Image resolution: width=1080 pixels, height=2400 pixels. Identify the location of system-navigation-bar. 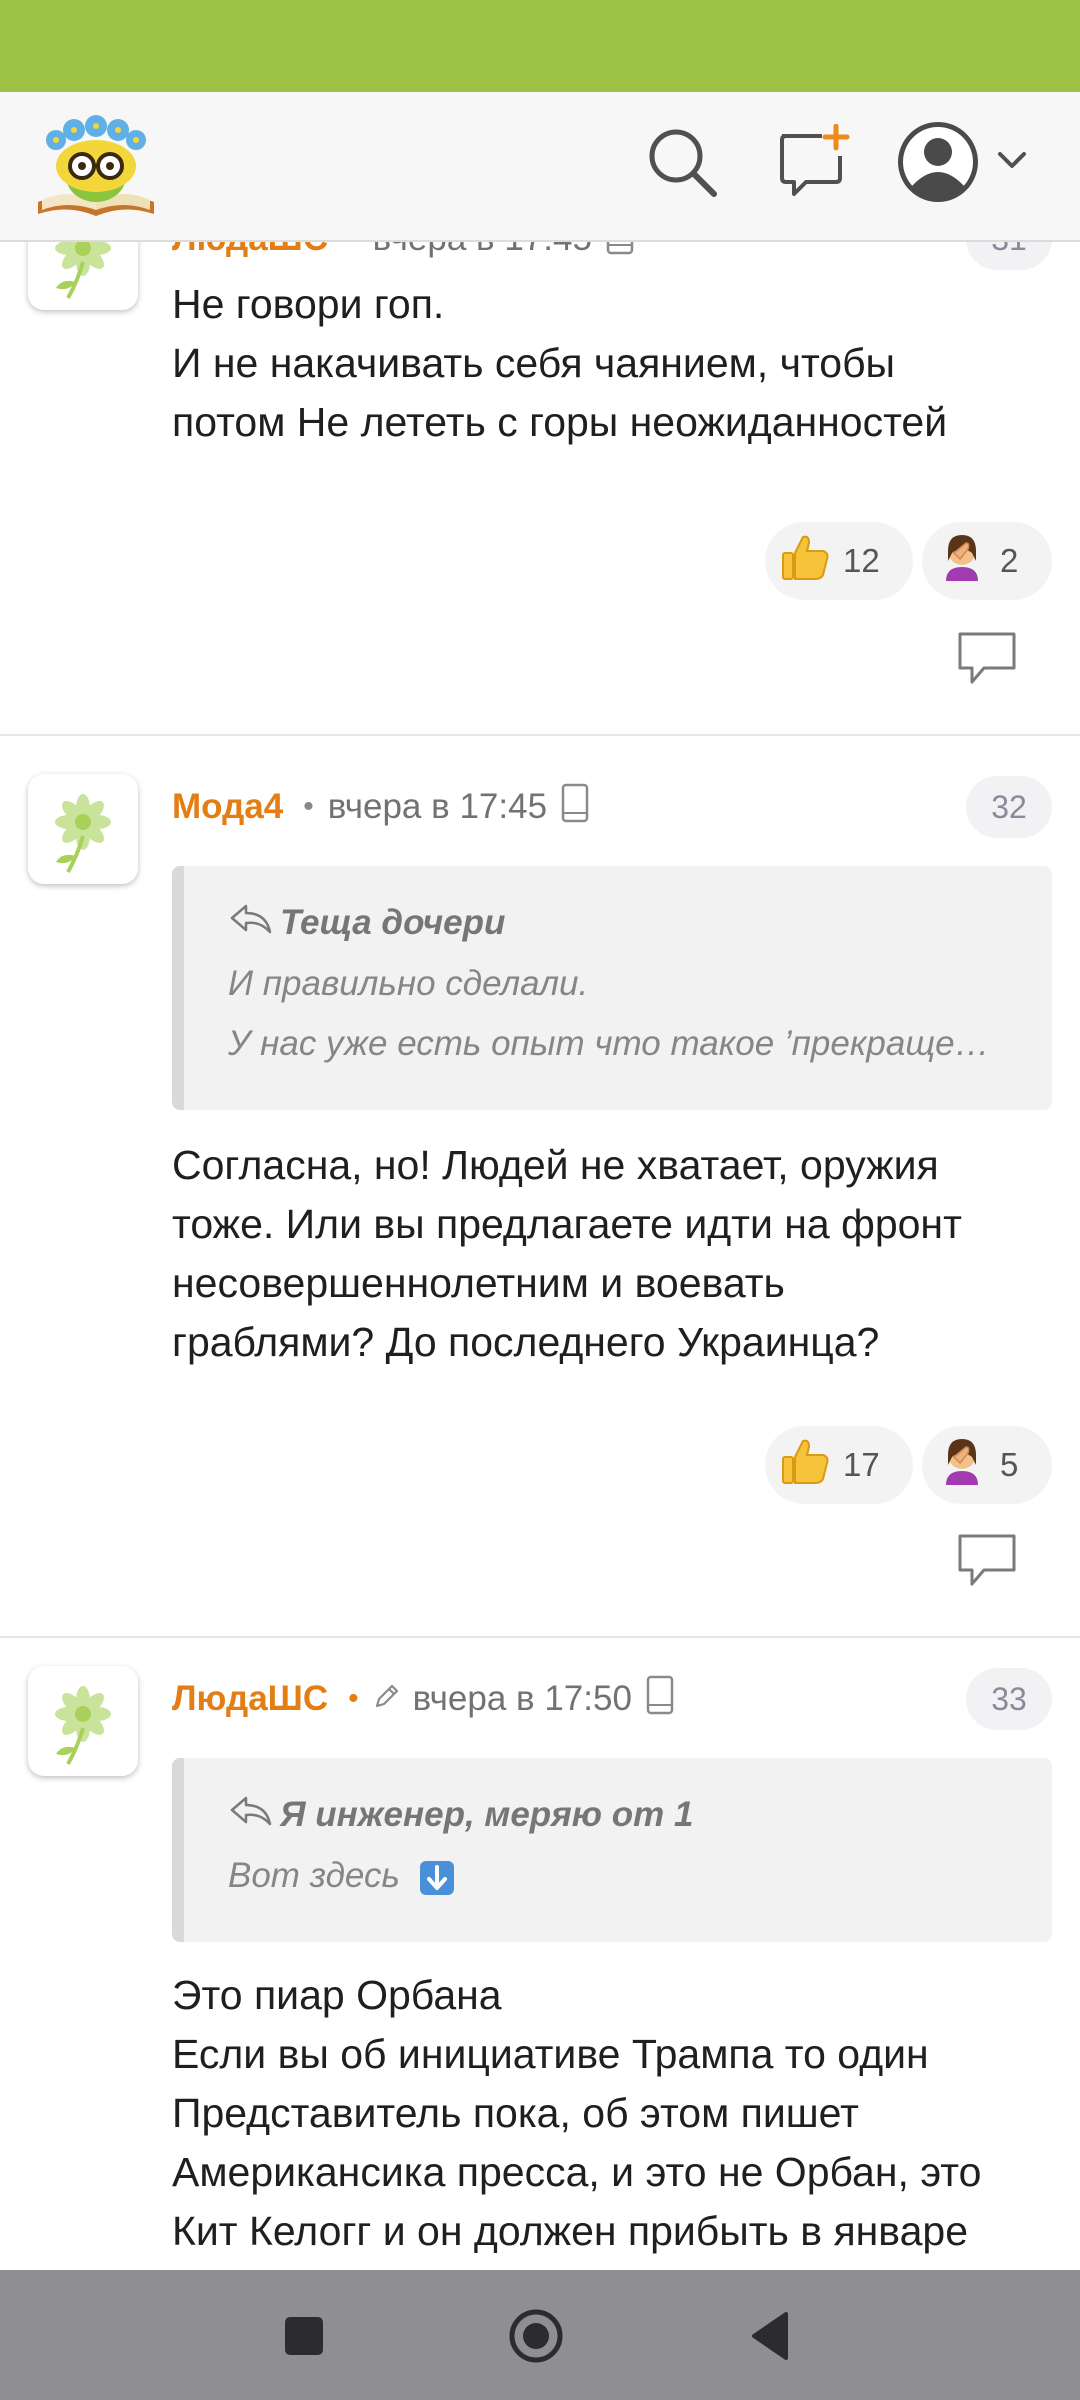
(540, 2335).